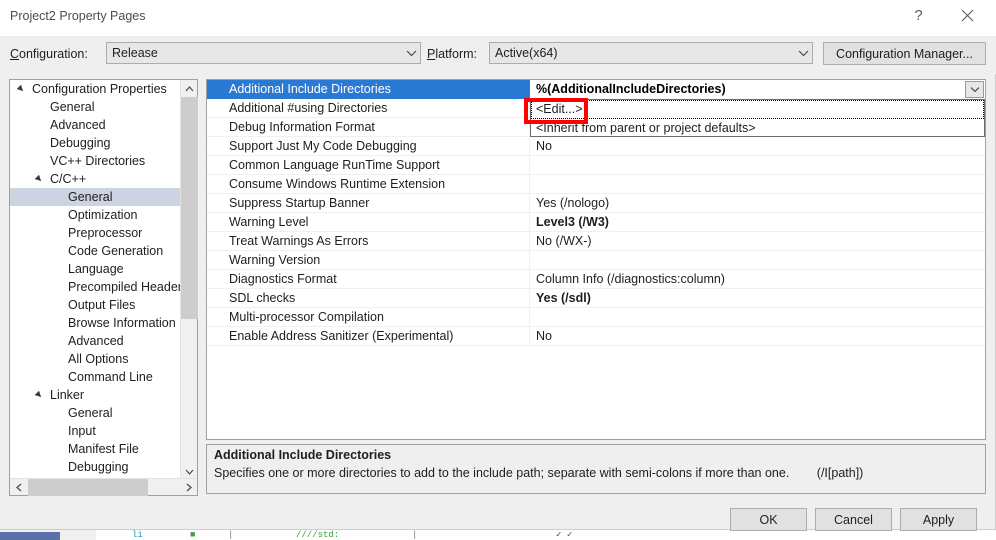 The image size is (996, 540). What do you see at coordinates (757, 109) in the screenshot?
I see `dropdown-option: <Edit...>` at bounding box center [757, 109].